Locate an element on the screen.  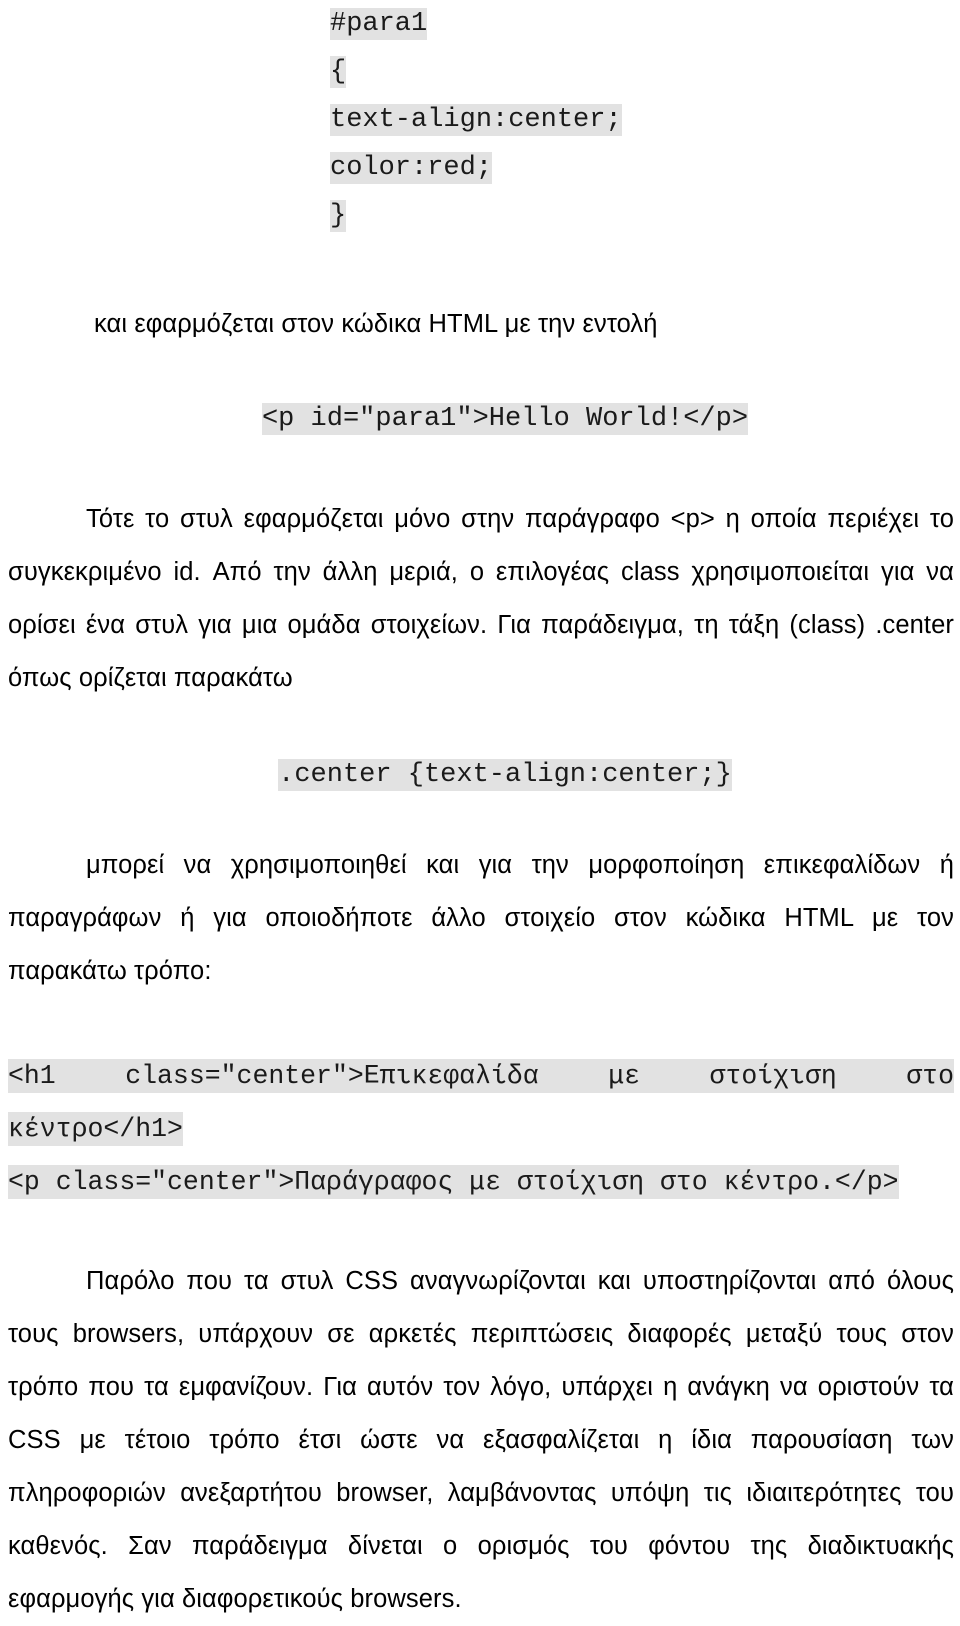
html-example-1-wrapper: <p id="para1">Hello World!</p> is located at coordinates (481, 419).